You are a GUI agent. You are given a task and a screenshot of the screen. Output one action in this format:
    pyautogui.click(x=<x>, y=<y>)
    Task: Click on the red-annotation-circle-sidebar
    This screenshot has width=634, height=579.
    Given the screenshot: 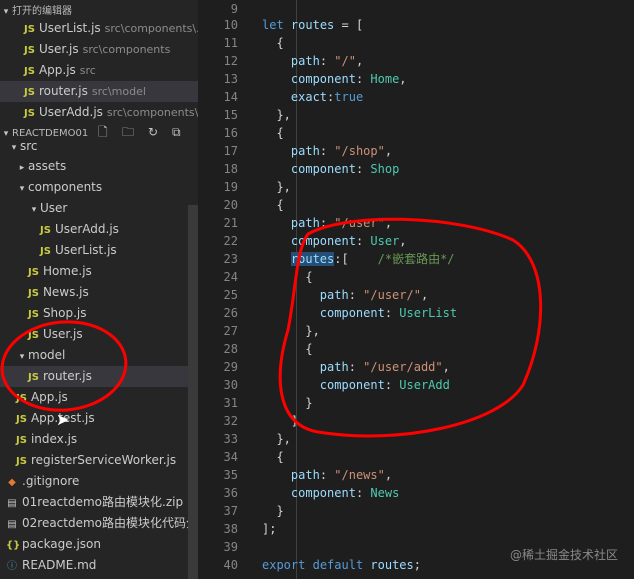 What is the action you would take?
    pyautogui.click(x=64, y=366)
    